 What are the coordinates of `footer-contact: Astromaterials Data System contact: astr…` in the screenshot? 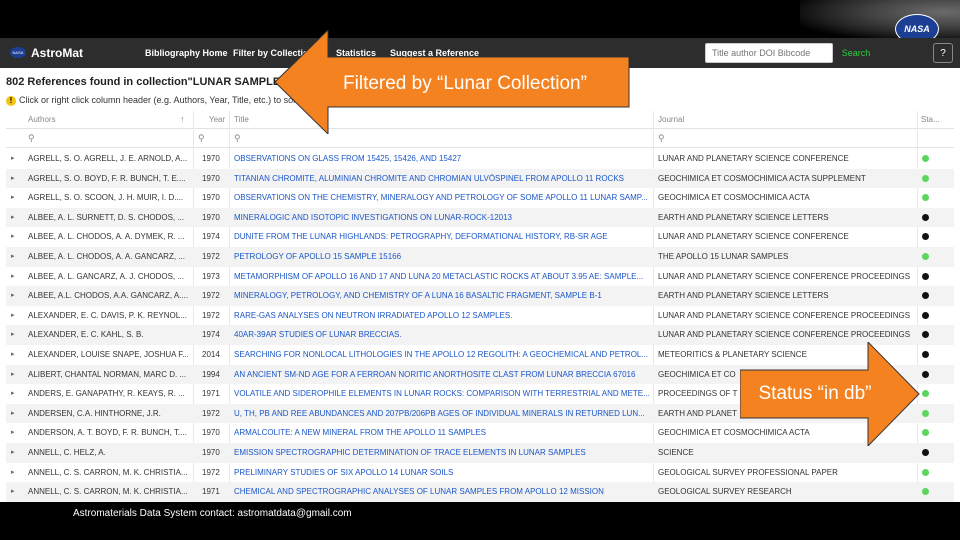 It's located at (212, 513).